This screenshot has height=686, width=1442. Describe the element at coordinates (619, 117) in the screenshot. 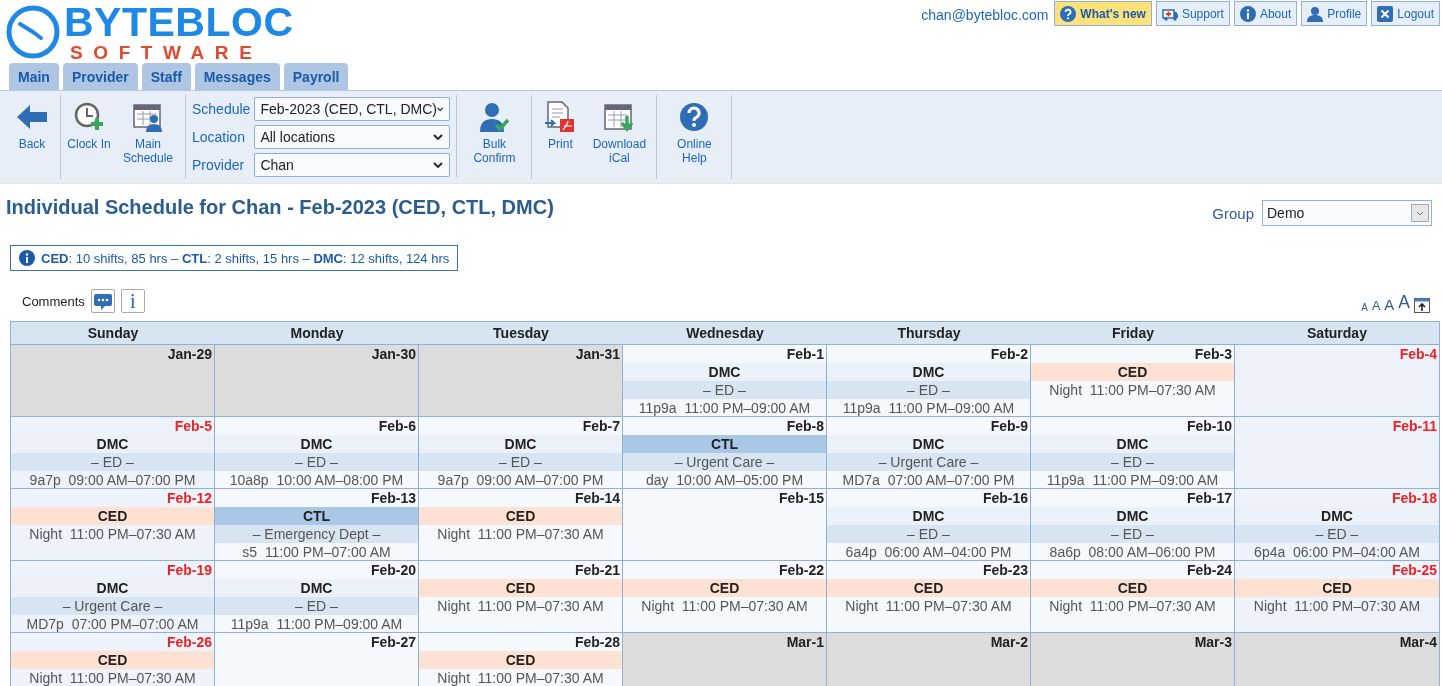

I see `calendar-download-icon` at that location.